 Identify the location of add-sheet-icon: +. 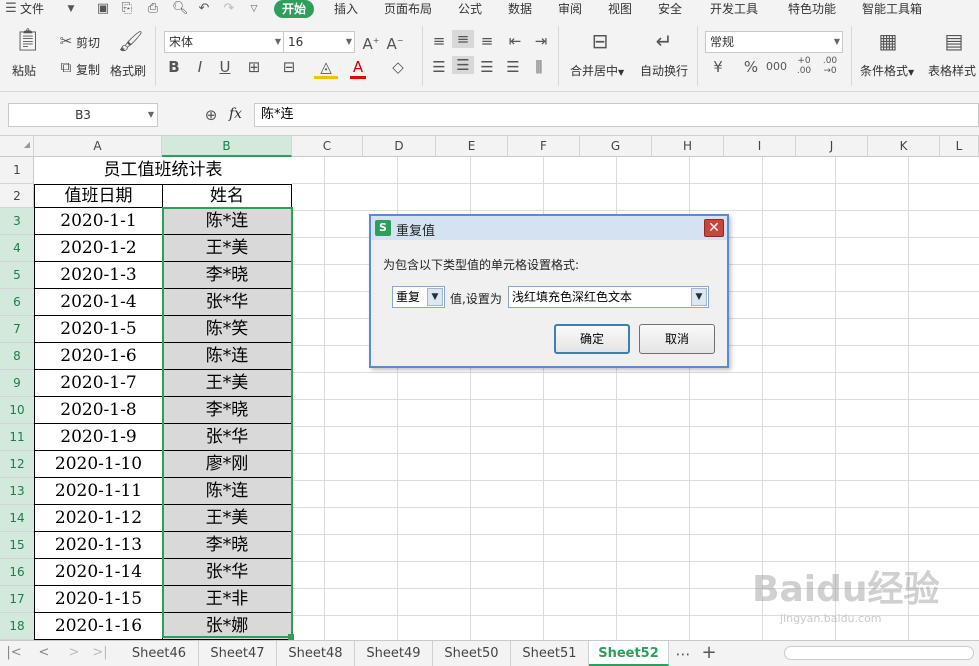
(709, 653).